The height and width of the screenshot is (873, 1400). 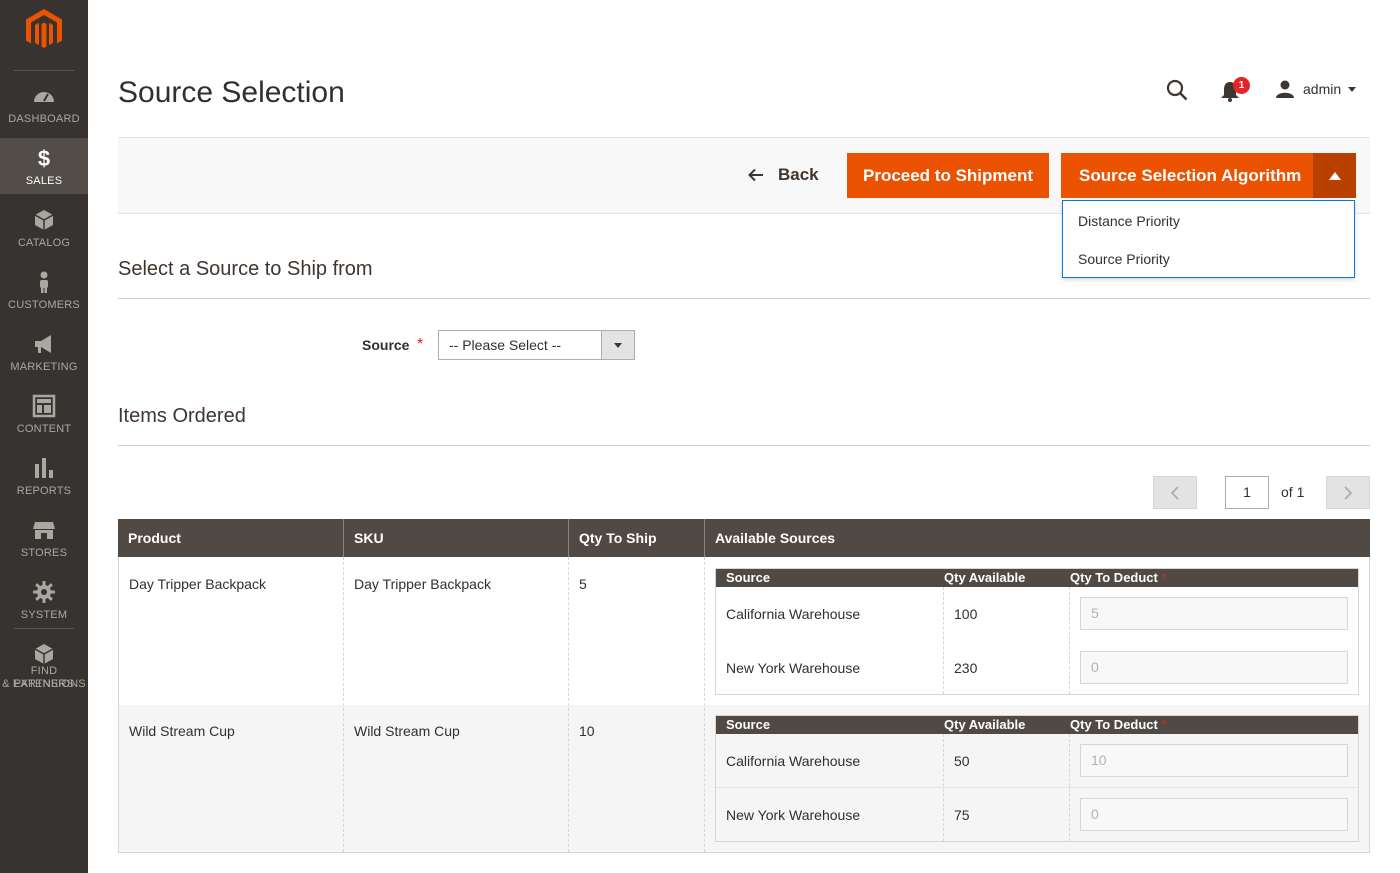 I want to click on sidebar-item-label: STORES, so click(x=44, y=553).